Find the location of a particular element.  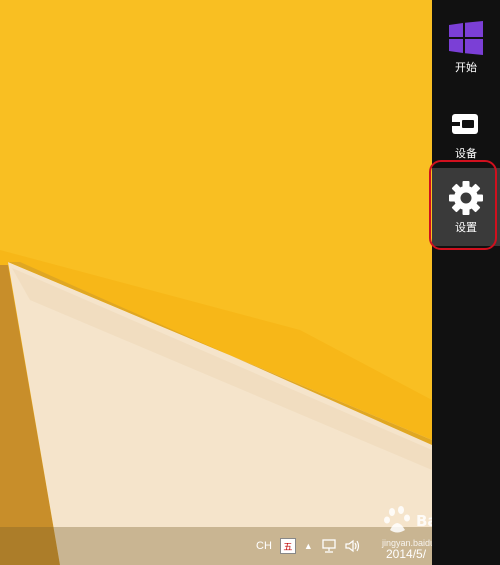

volume-icon is located at coordinates (353, 546).